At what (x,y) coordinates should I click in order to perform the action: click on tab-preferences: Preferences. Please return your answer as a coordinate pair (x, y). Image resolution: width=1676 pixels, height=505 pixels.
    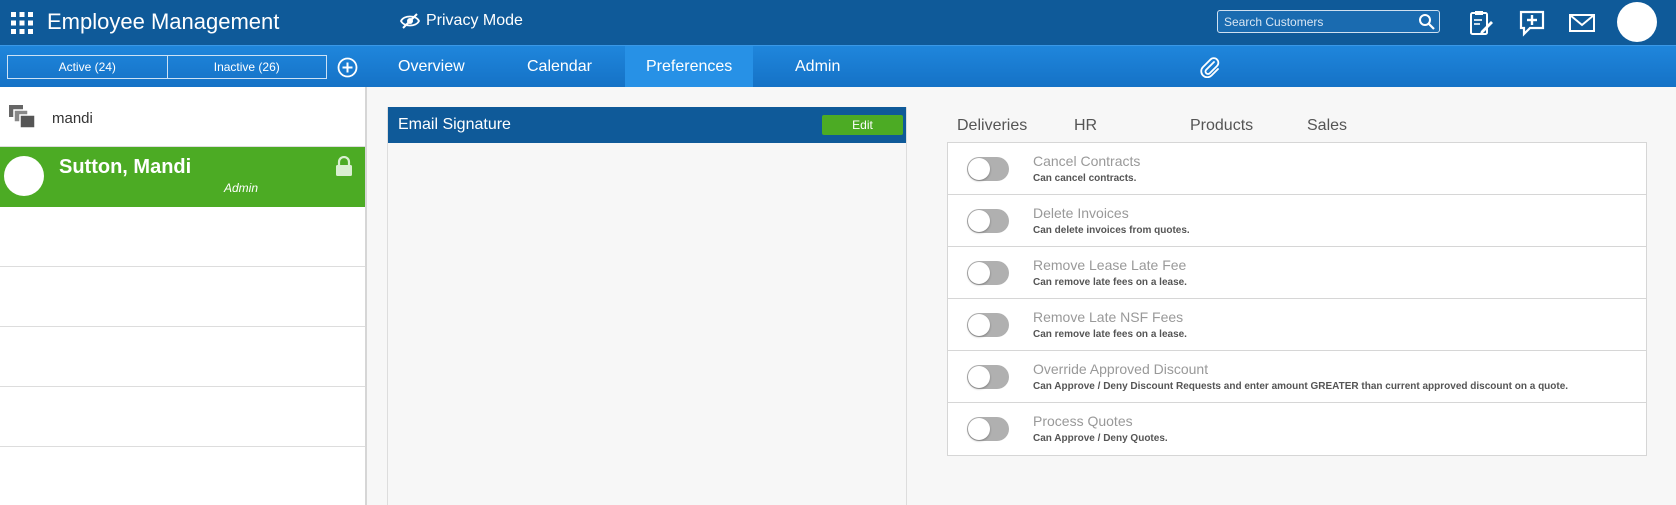
    Looking at the image, I should click on (689, 66).